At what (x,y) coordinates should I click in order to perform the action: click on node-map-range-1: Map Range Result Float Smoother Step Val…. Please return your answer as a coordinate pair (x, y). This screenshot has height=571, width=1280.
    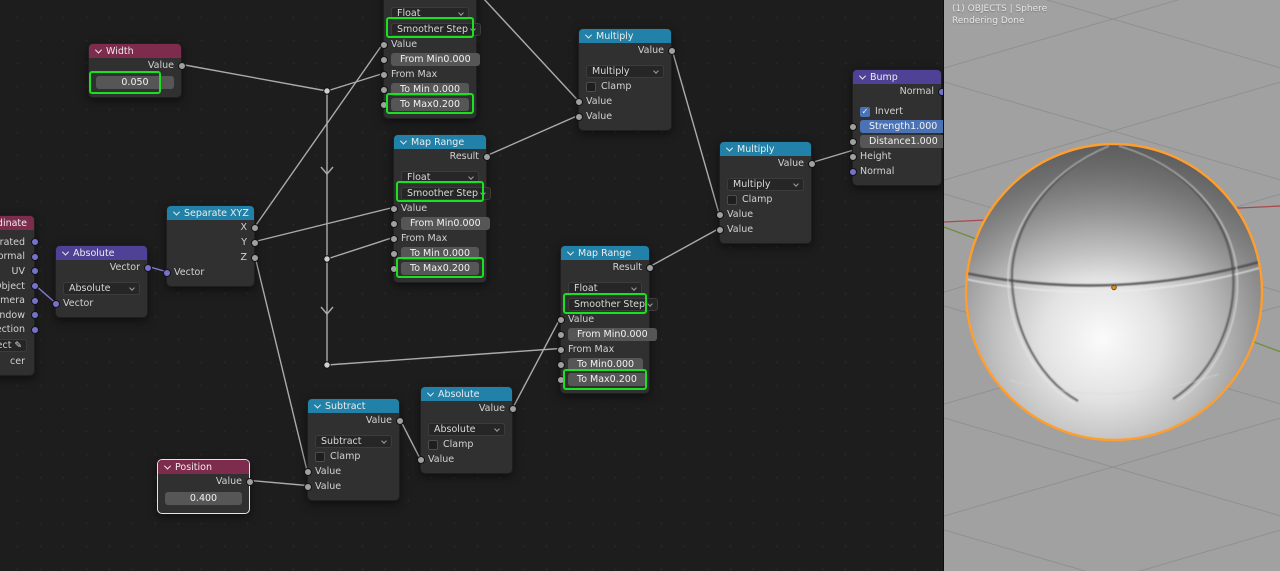
    Looking at the image, I should click on (430, 59).